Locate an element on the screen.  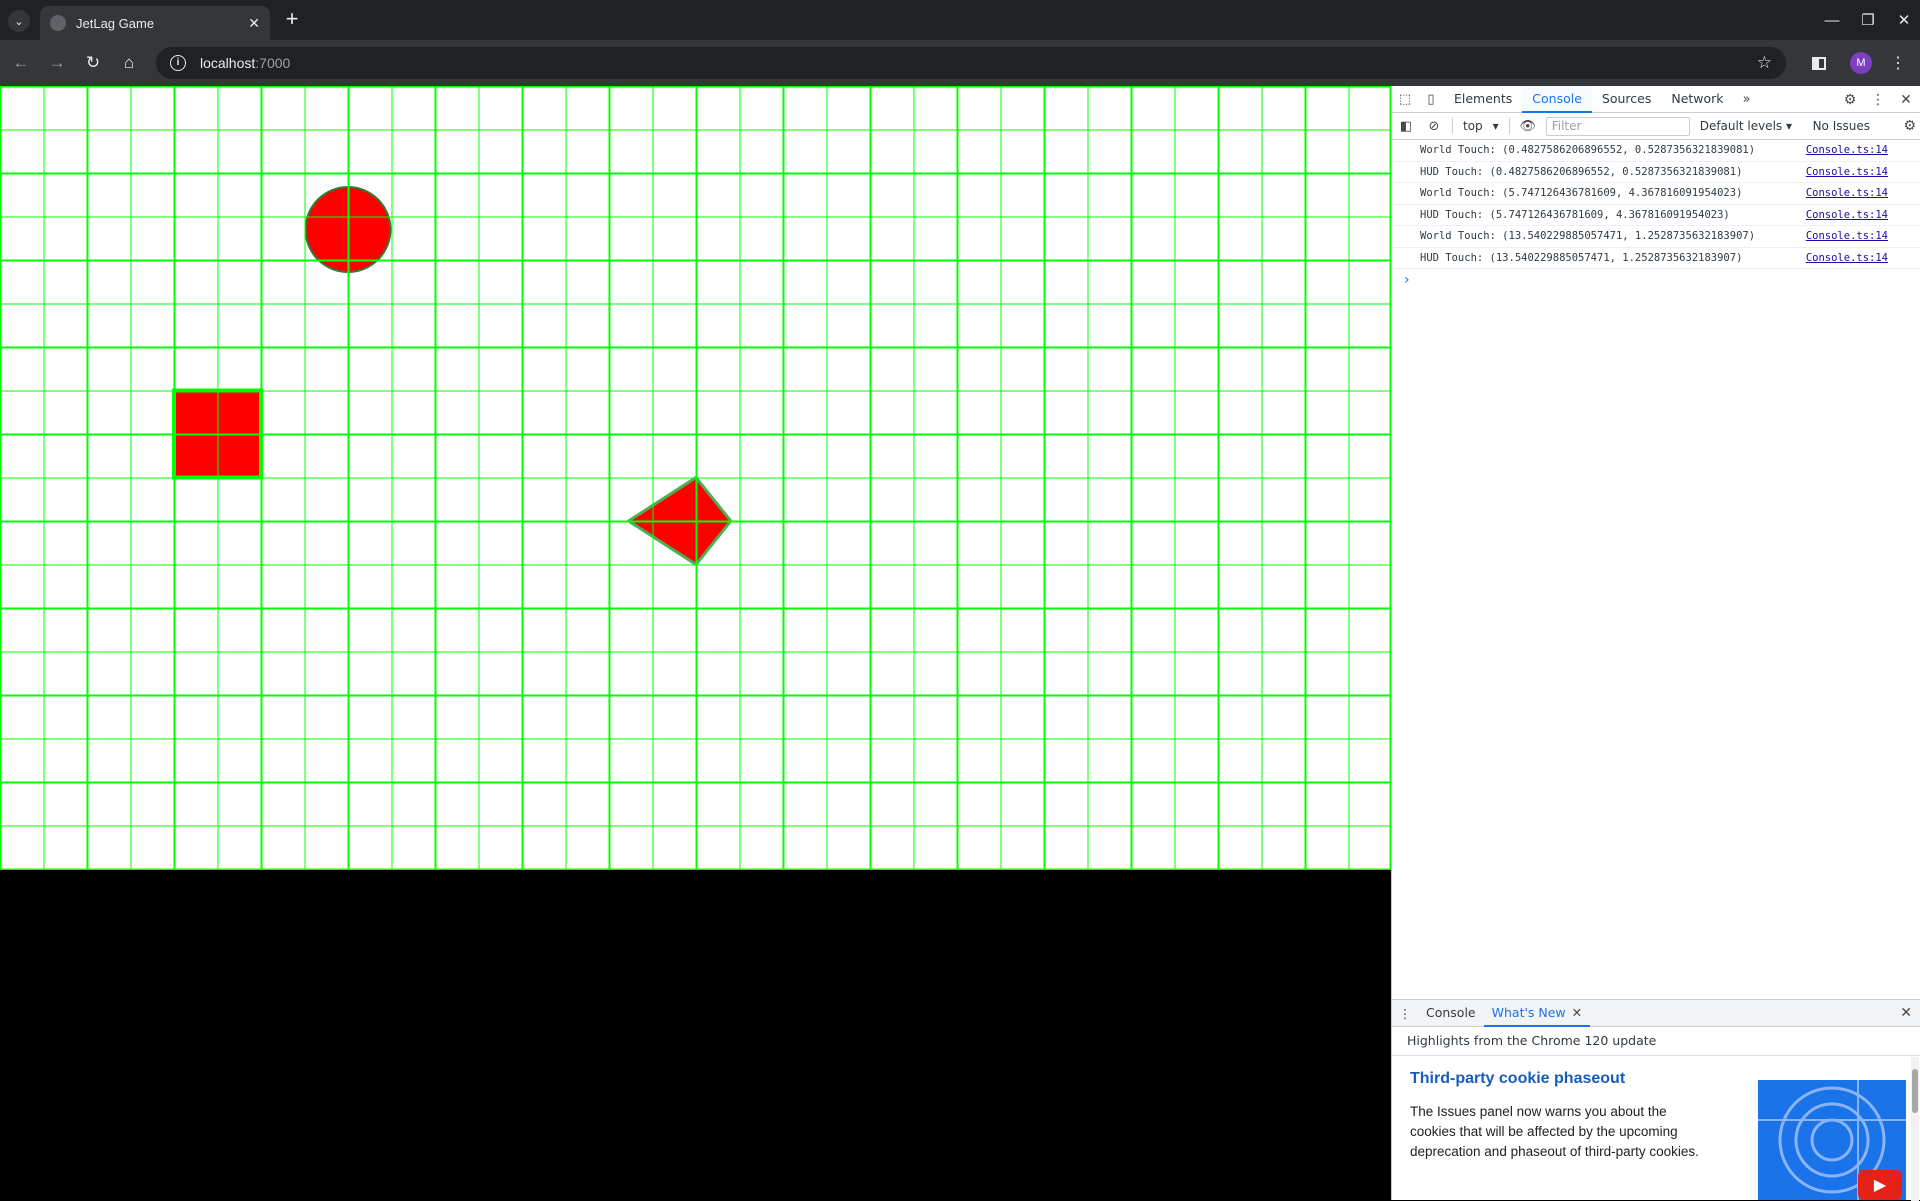
drawer-tabbar: ⋮ Console What's New ✕ ✕ is located at coordinates (1656, 1013).